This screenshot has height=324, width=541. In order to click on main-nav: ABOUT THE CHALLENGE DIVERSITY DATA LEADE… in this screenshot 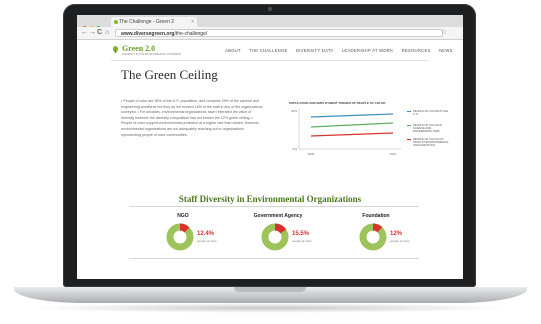, I will do `click(342, 50)`.